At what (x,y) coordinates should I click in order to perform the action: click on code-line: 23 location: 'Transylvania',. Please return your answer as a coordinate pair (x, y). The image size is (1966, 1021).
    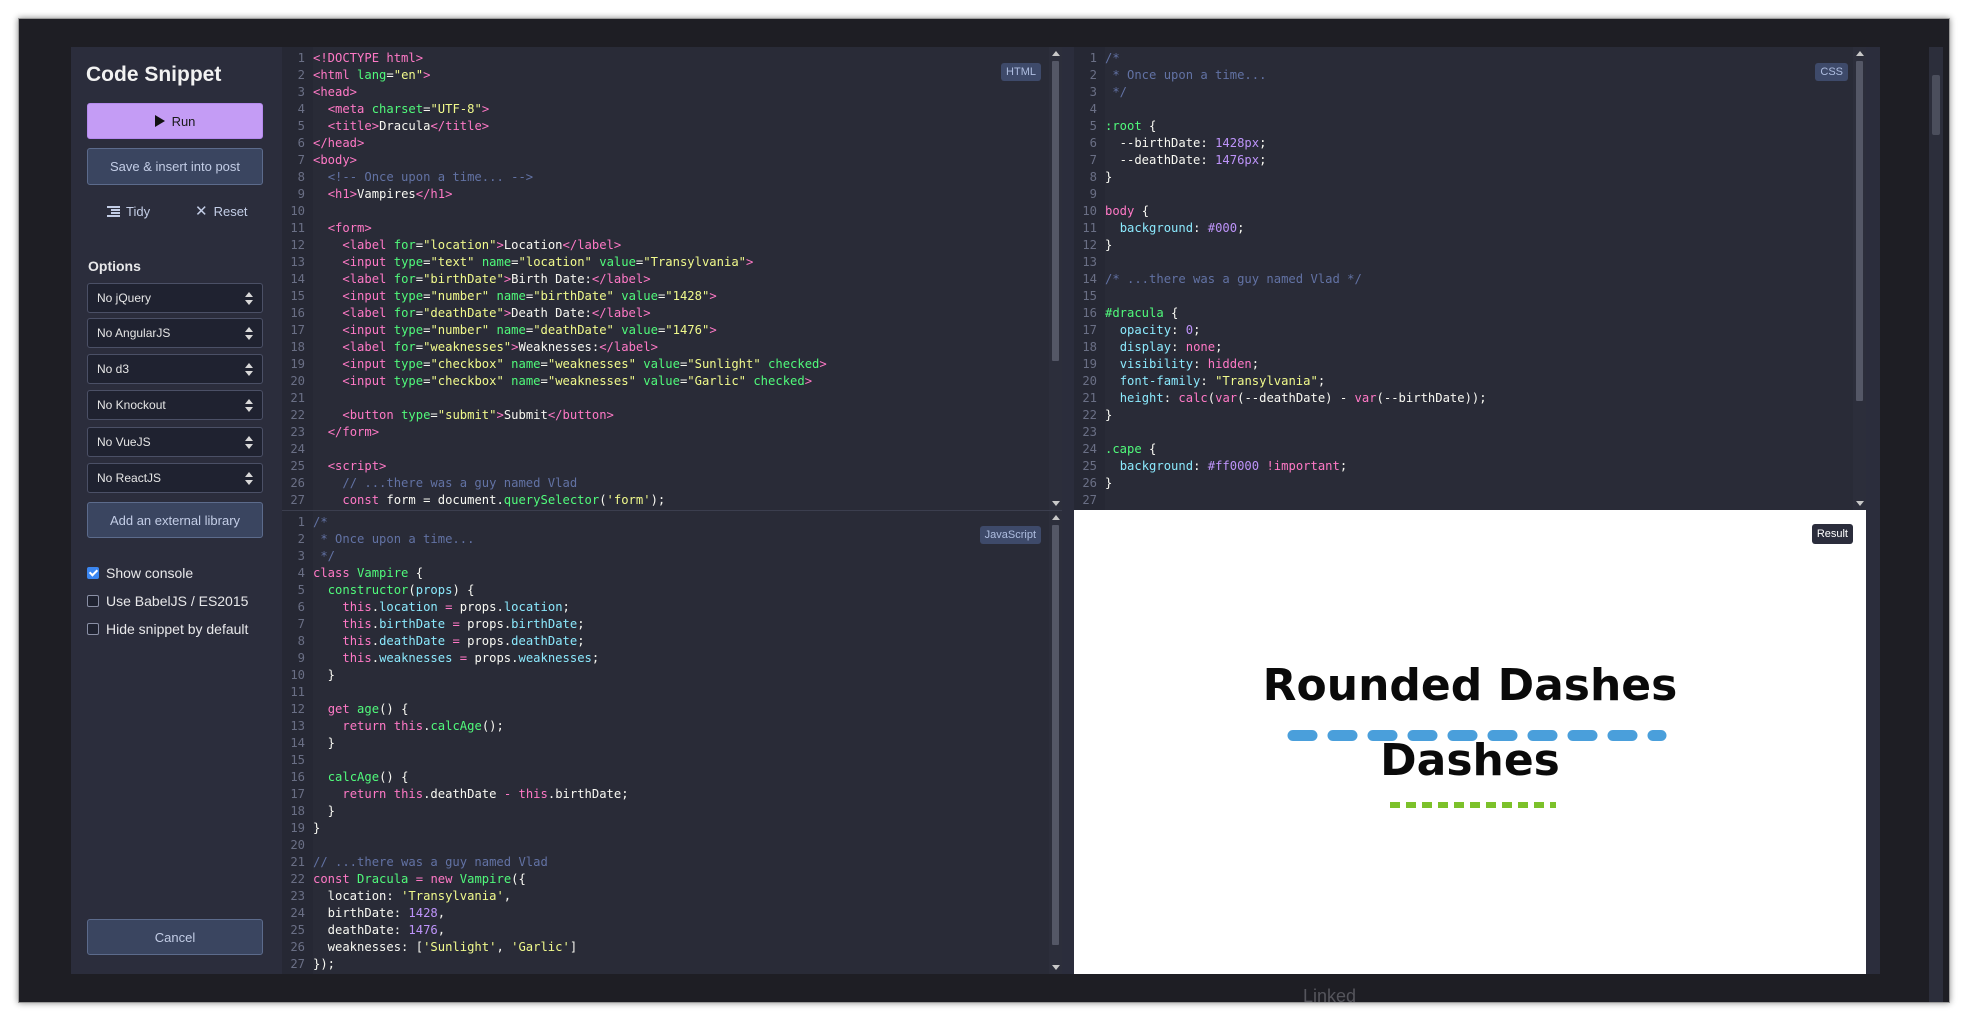
    Looking at the image, I should click on (672, 896).